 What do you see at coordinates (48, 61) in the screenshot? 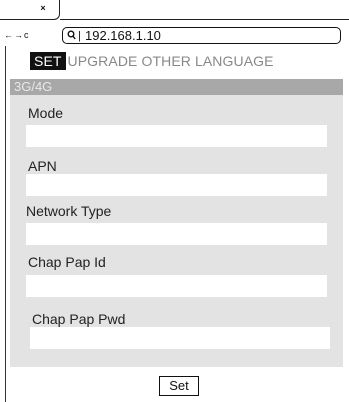
I see `menu-item-set: SET` at bounding box center [48, 61].